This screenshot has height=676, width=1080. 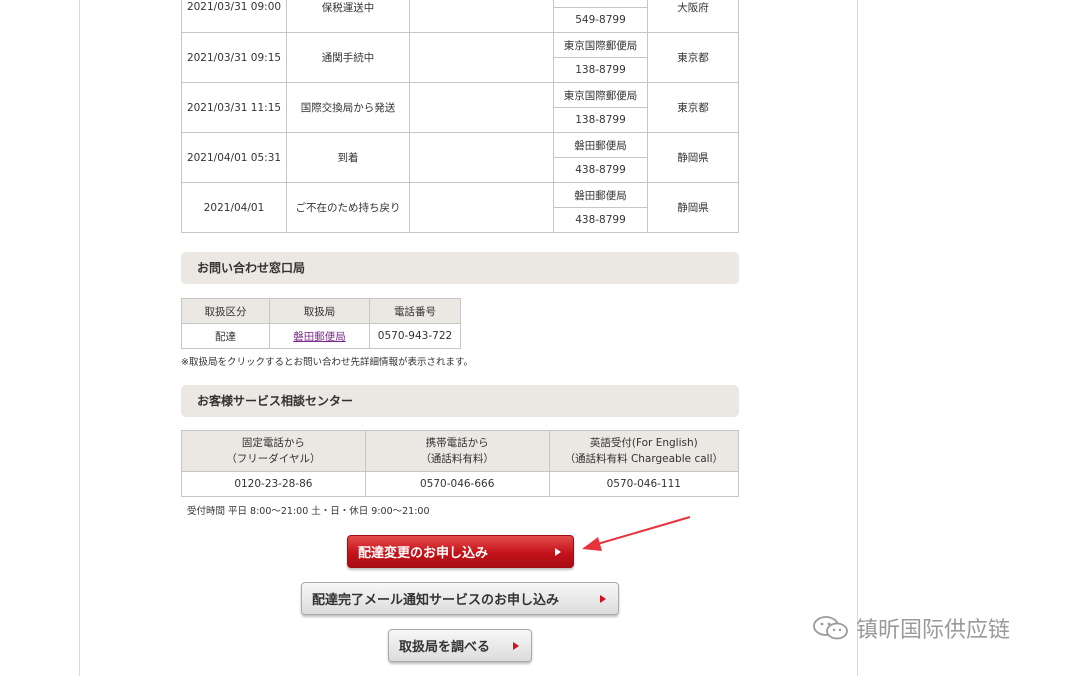 I want to click on watermark: 镇昕国际供应链, so click(x=911, y=628).